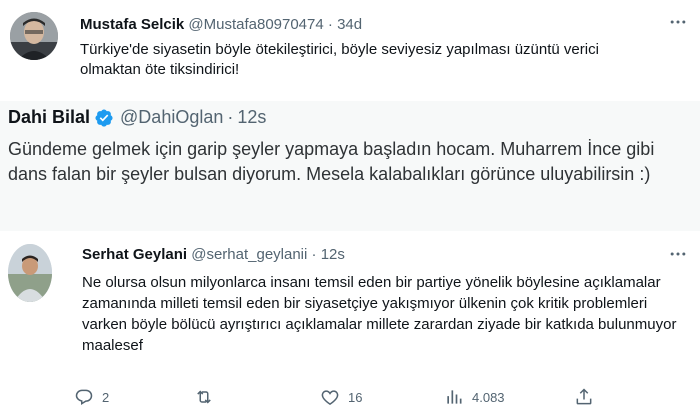 The width and height of the screenshot is (700, 420). I want to click on like-icon, so click(330, 397).